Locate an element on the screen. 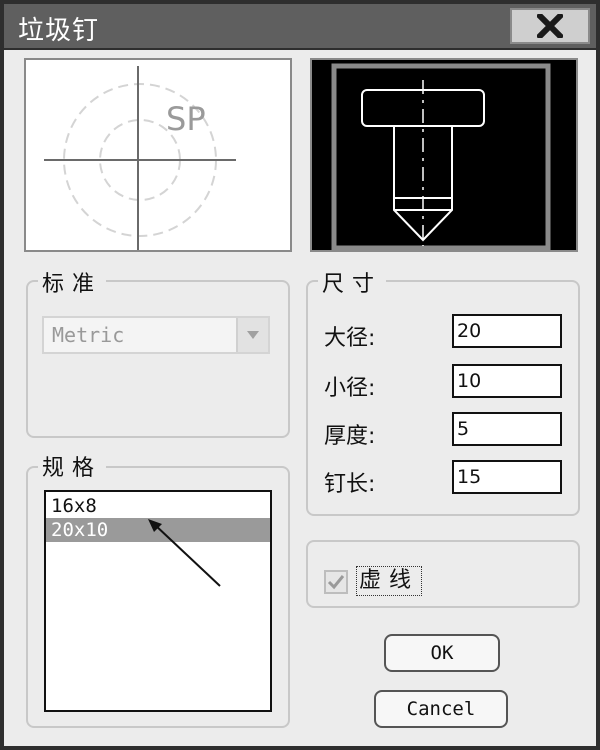 The height and width of the screenshot is (750, 600). point-preview: SP is located at coordinates (158, 155).